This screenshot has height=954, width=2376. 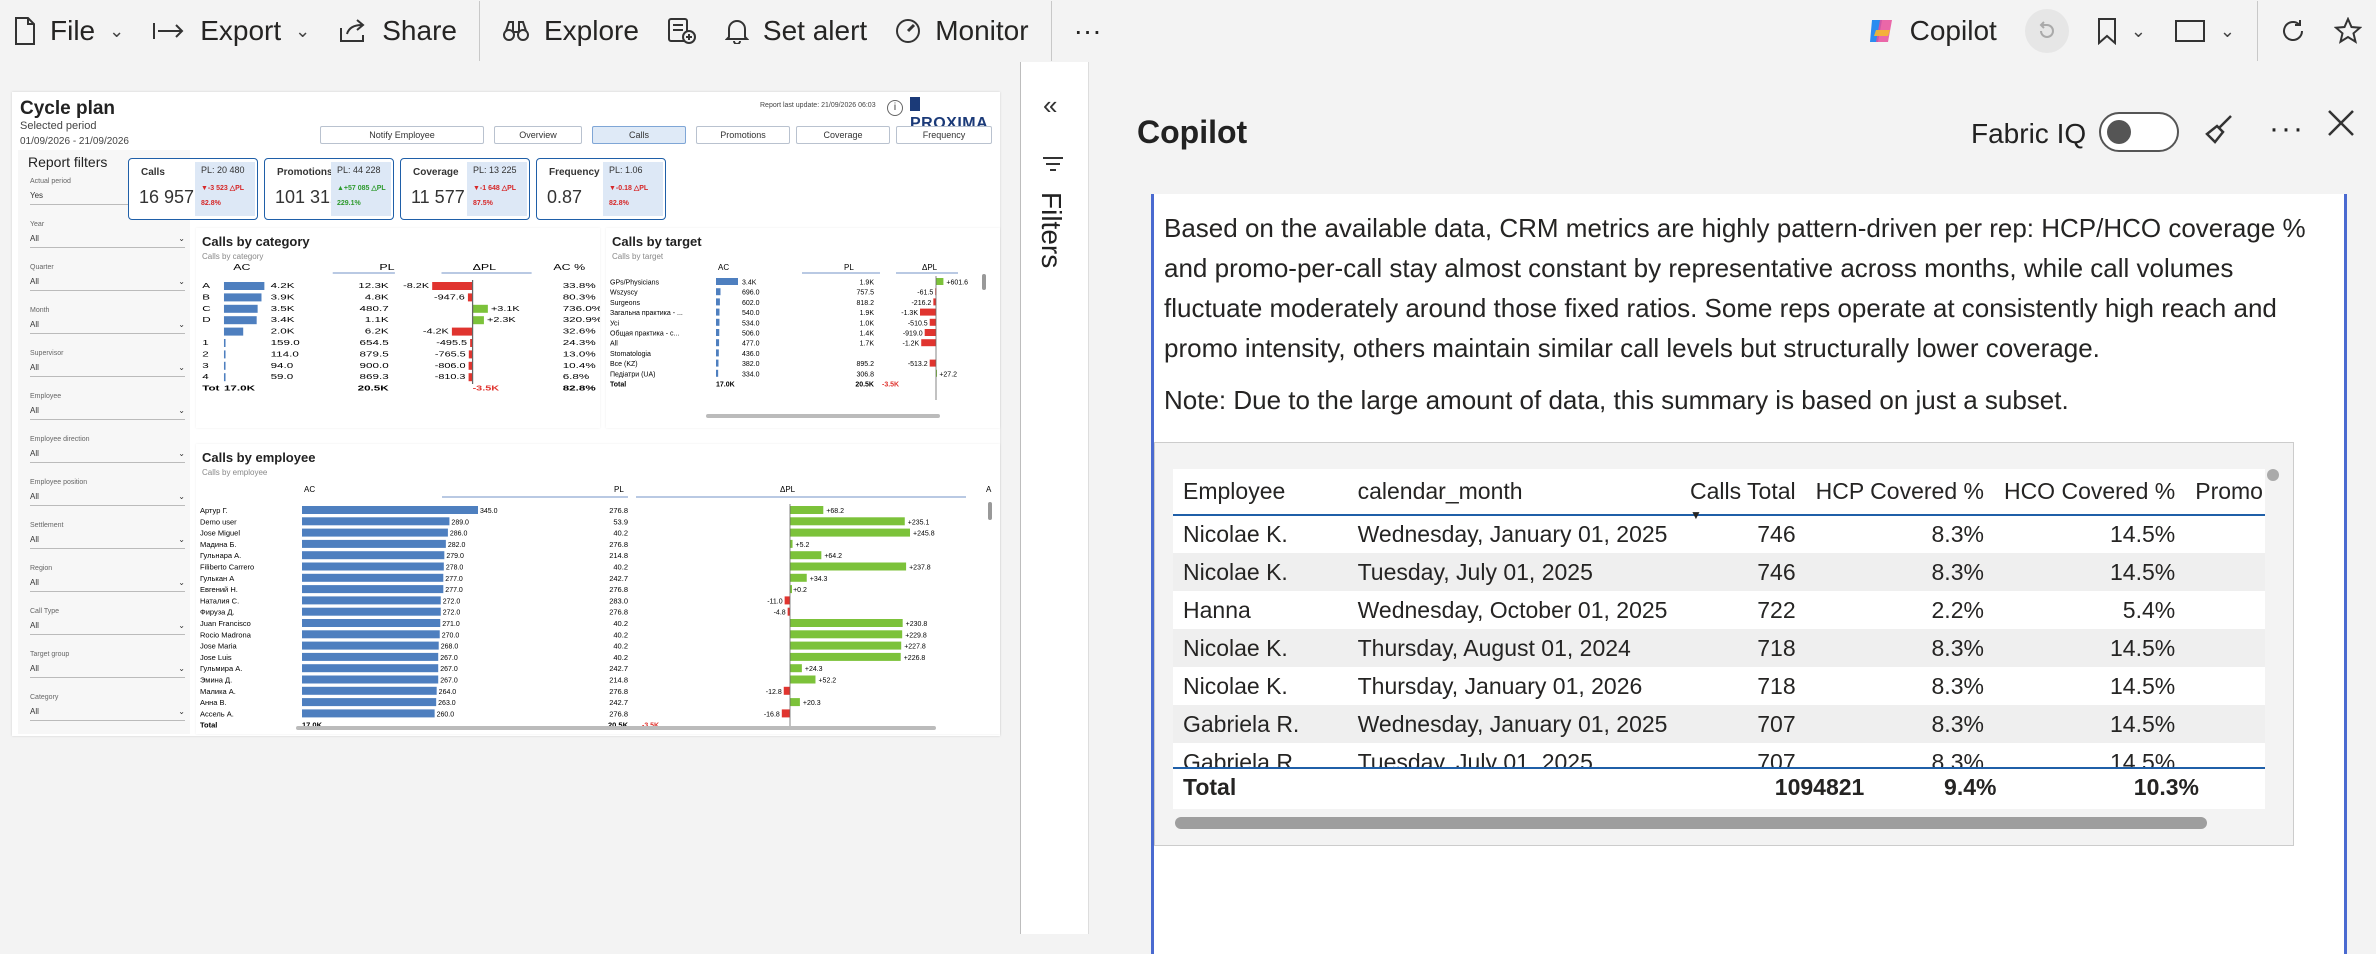 What do you see at coordinates (616, 728) in the screenshot?
I see `panel-h-scrollbar` at bounding box center [616, 728].